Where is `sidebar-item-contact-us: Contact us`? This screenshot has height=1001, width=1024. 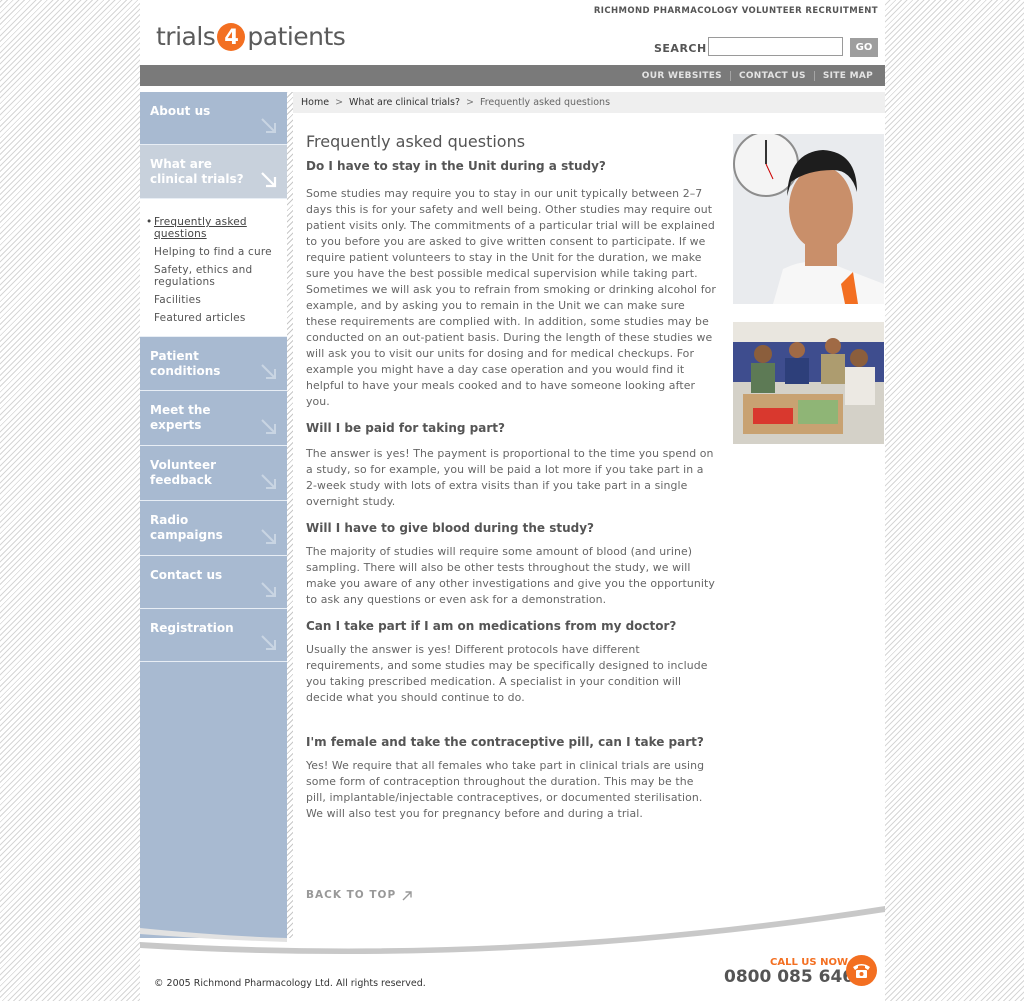
sidebar-item-contact-us: Contact us is located at coordinates (213, 582).